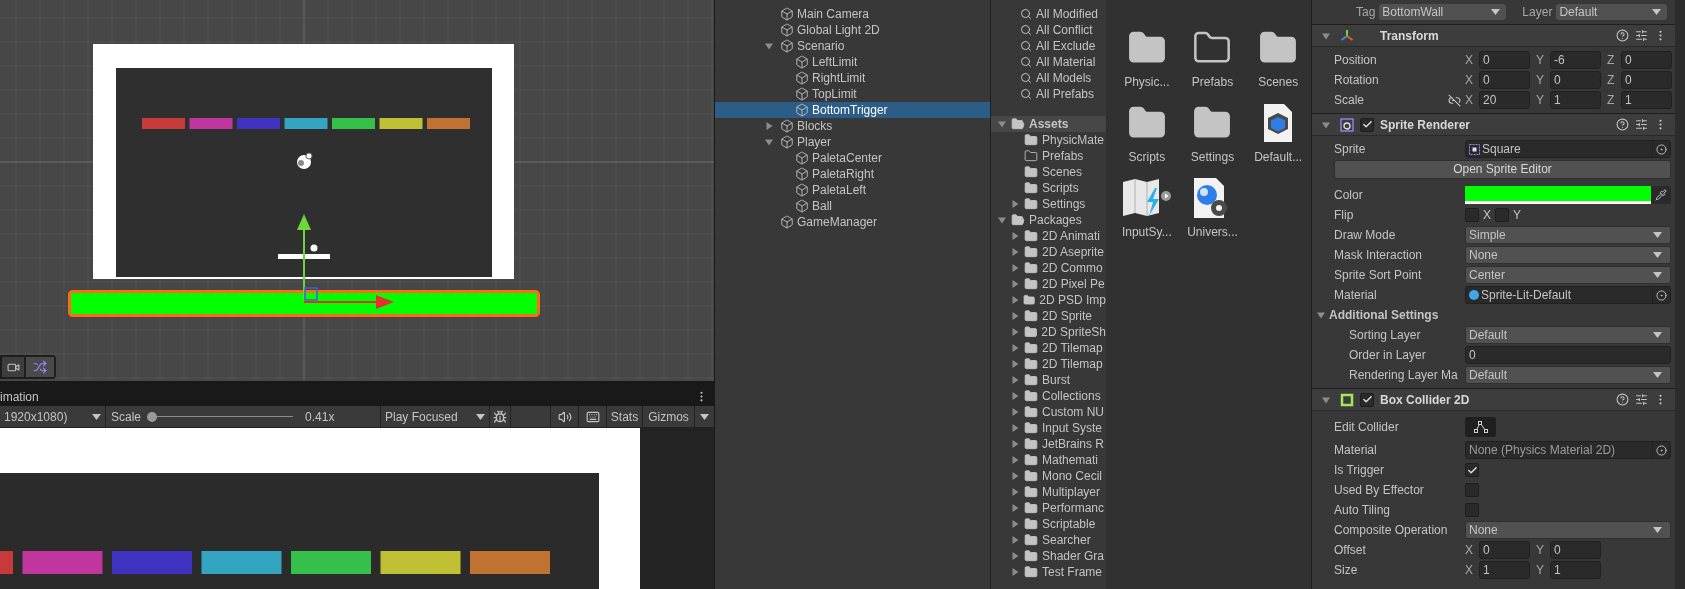 This screenshot has width=1685, height=589. What do you see at coordinates (852, 174) in the screenshot?
I see `hierarchy-item: PaletaRight` at bounding box center [852, 174].